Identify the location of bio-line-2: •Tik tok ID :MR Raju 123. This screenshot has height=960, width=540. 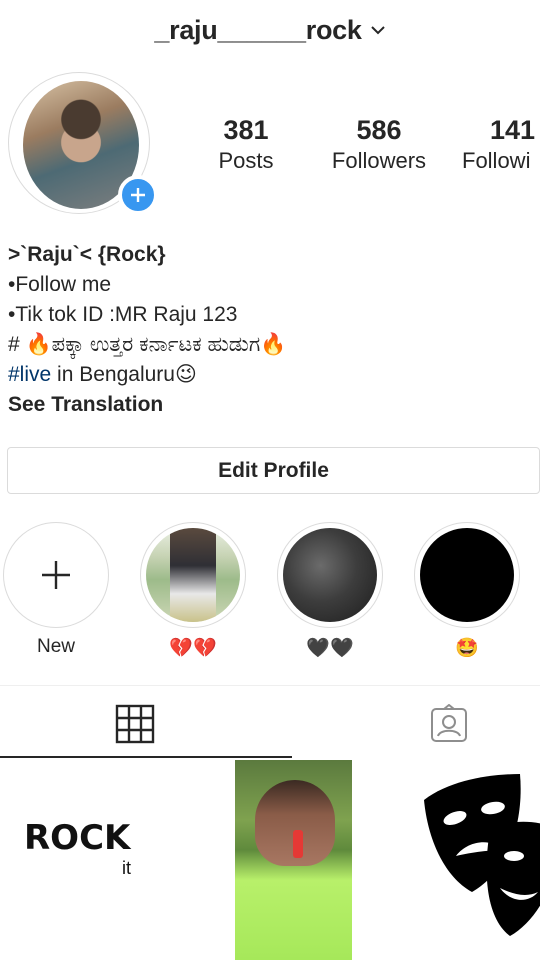
(123, 314).